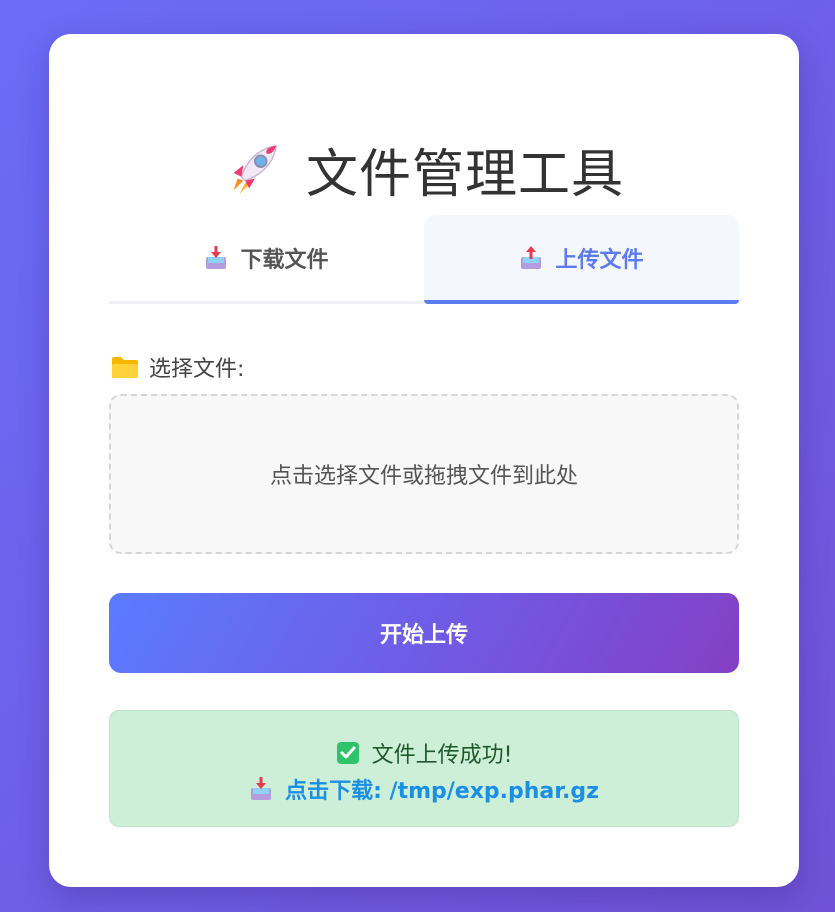  I want to click on file-label-row: 选择文件:, so click(177, 367).